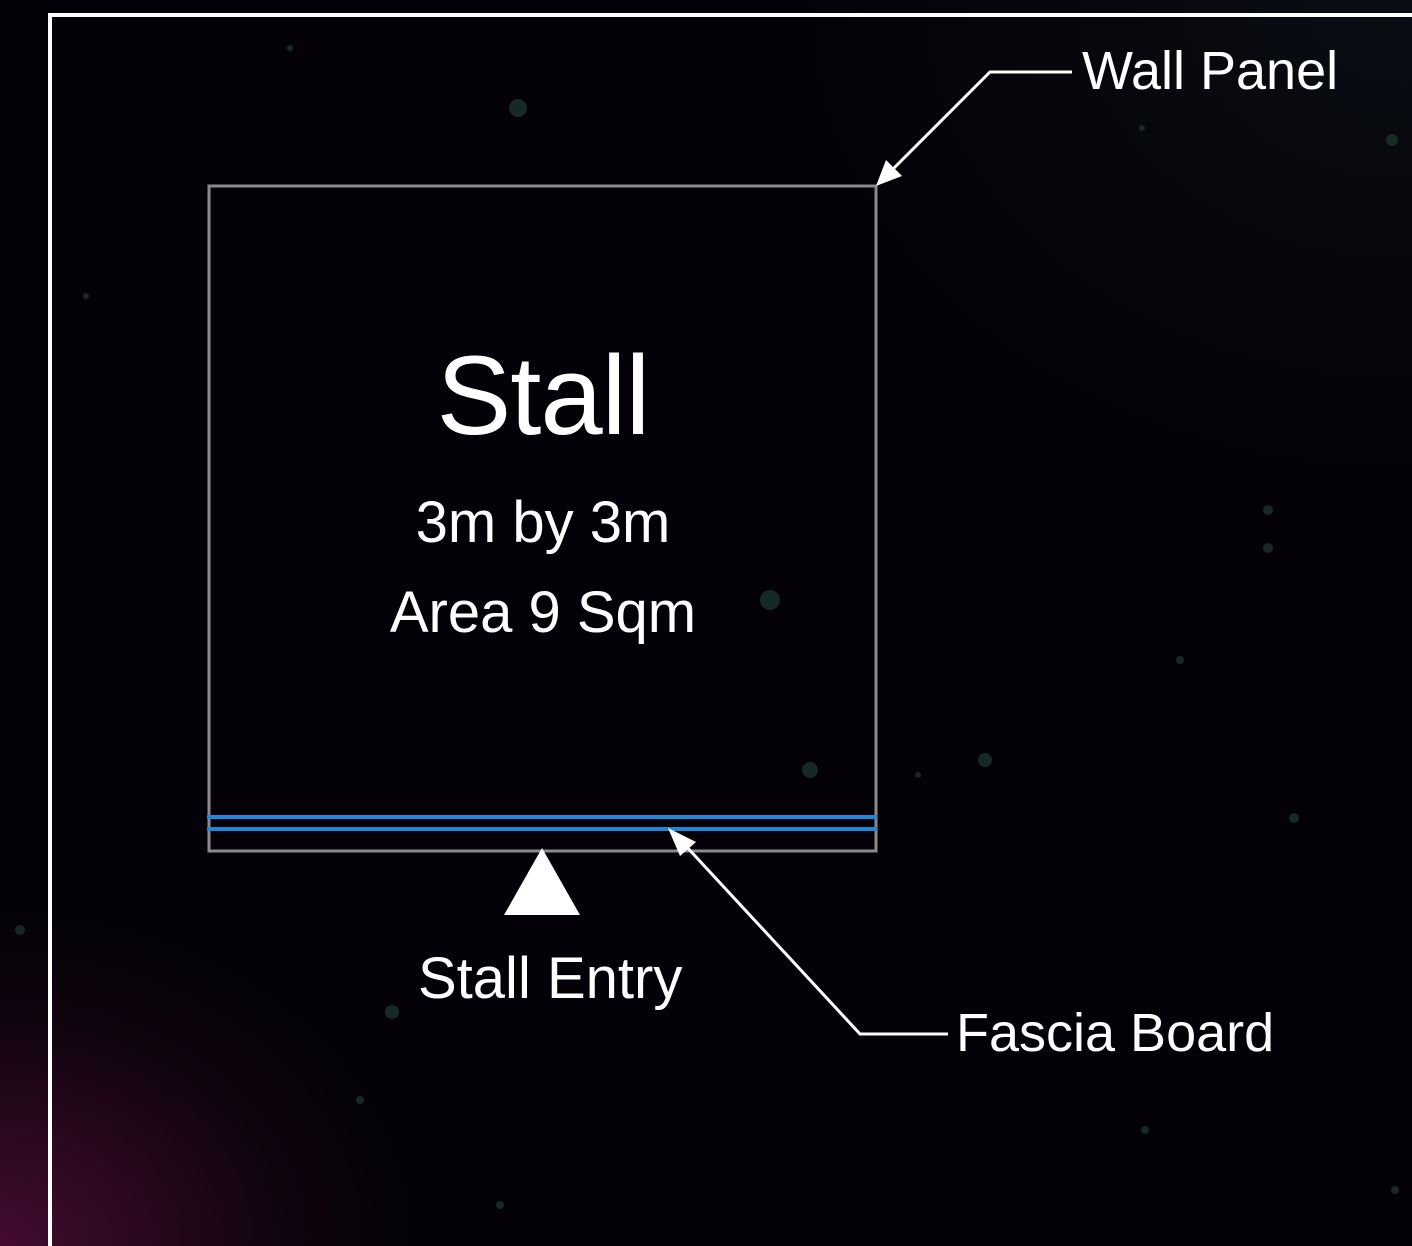  What do you see at coordinates (1210, 71) in the screenshot?
I see `wall-panel-label: Wall Panel` at bounding box center [1210, 71].